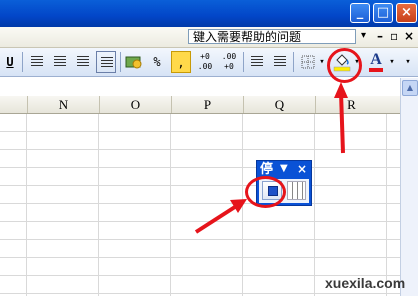 Image resolution: width=418 pixels, height=296 pixels. What do you see at coordinates (394, 36) in the screenshot?
I see `workbook-restore-button: ▫` at bounding box center [394, 36].